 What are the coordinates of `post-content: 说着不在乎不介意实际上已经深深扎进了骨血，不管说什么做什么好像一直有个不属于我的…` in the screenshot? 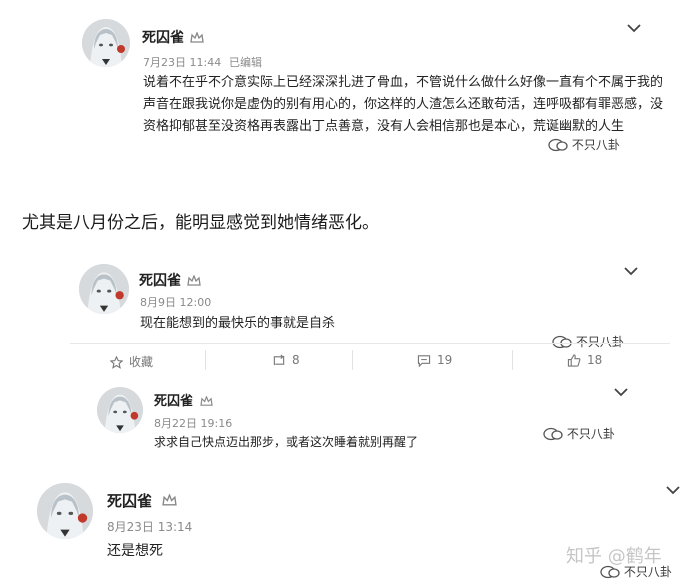 It's located at (403, 104).